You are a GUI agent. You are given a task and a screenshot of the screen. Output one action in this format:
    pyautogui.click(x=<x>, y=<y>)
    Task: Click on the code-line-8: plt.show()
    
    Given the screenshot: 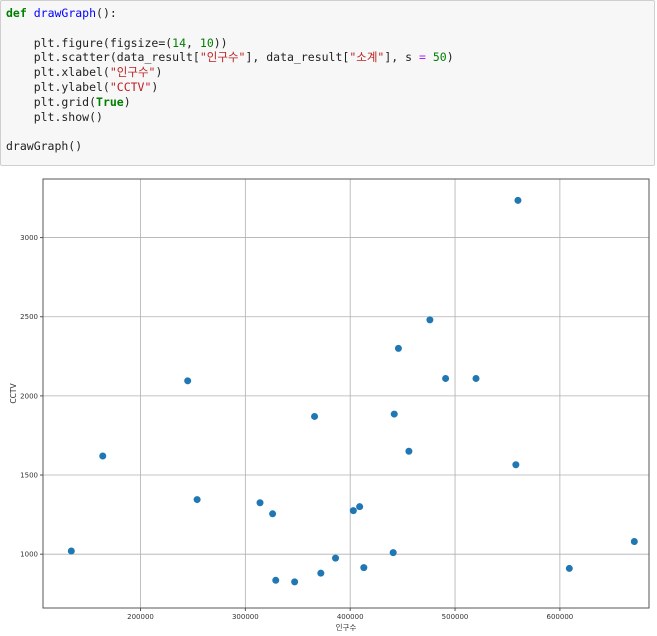 What is the action you would take?
    pyautogui.click(x=54, y=116)
    